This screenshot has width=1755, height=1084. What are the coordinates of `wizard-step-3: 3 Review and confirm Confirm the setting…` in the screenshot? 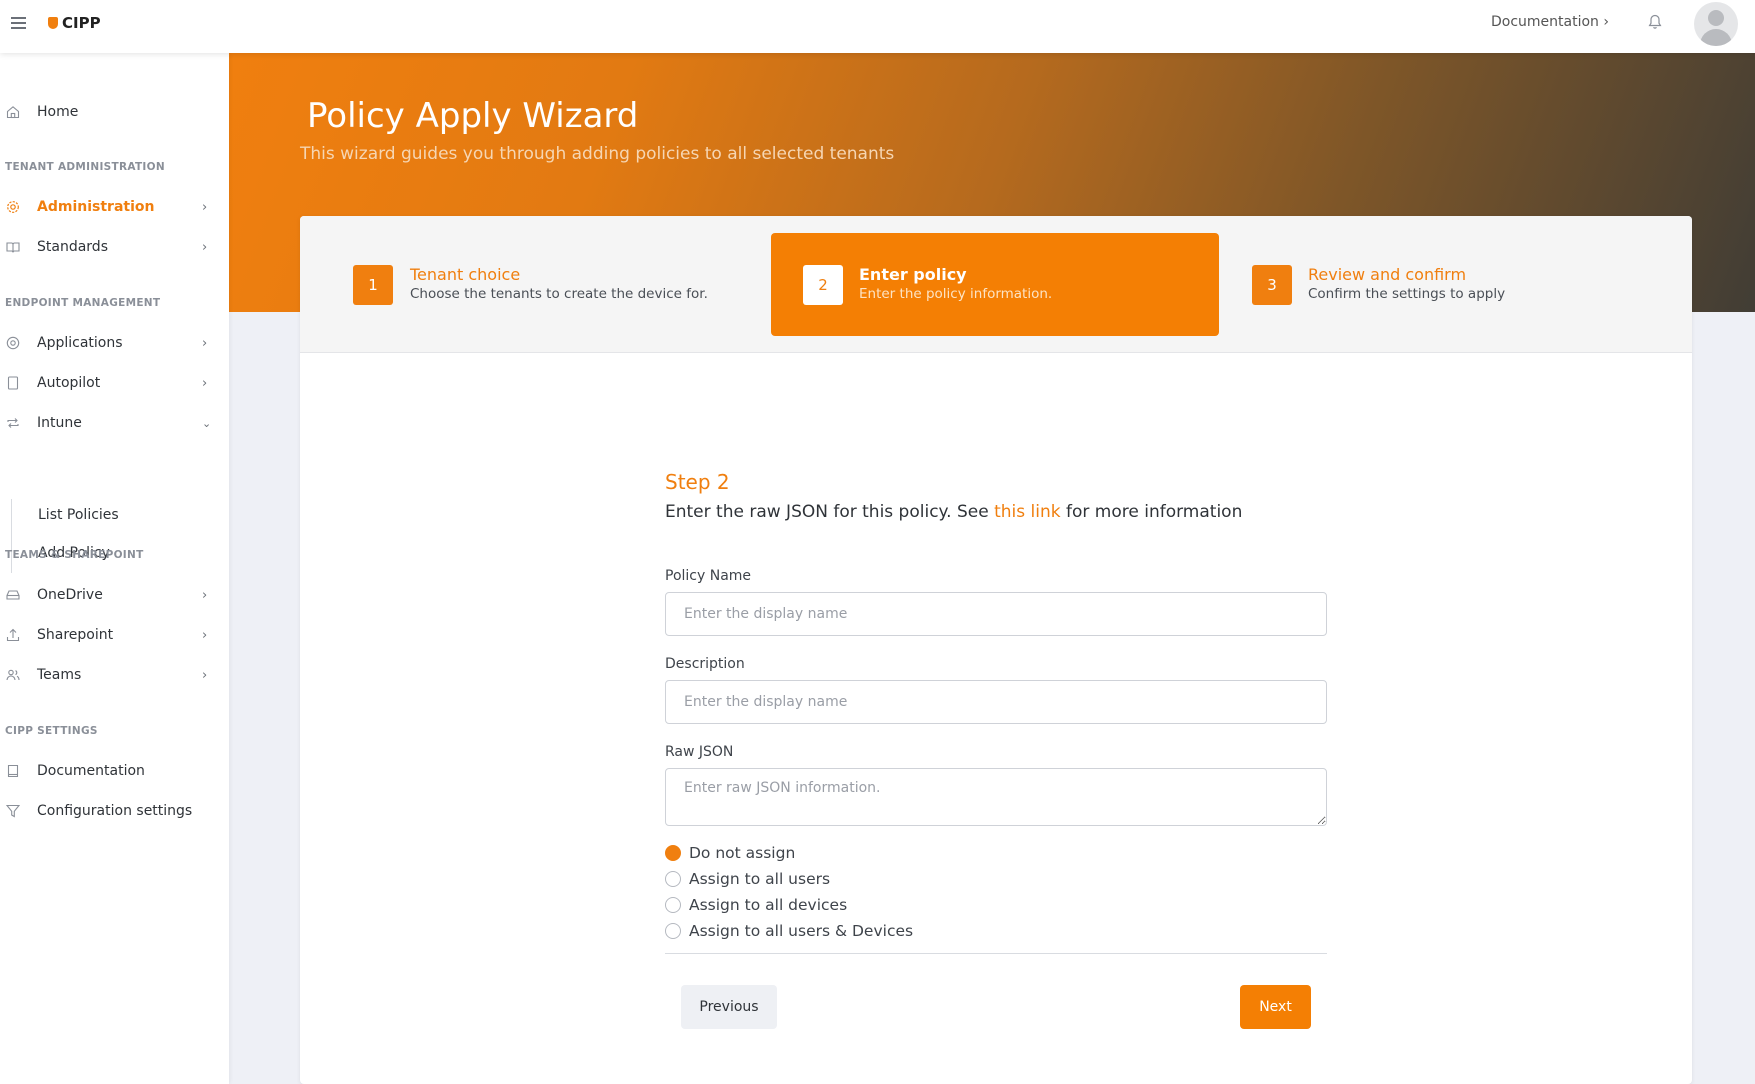 It's located at (1443, 284).